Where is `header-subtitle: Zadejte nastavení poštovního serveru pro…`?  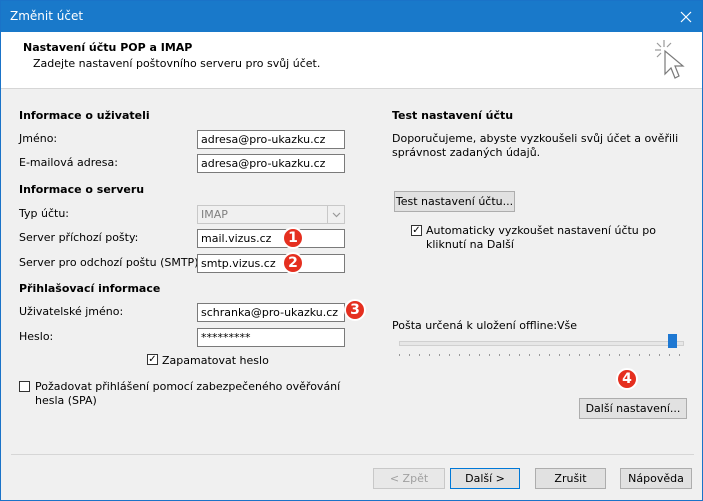
header-subtitle: Zadejte nastavení poštovního serveru pro… is located at coordinates (177, 63).